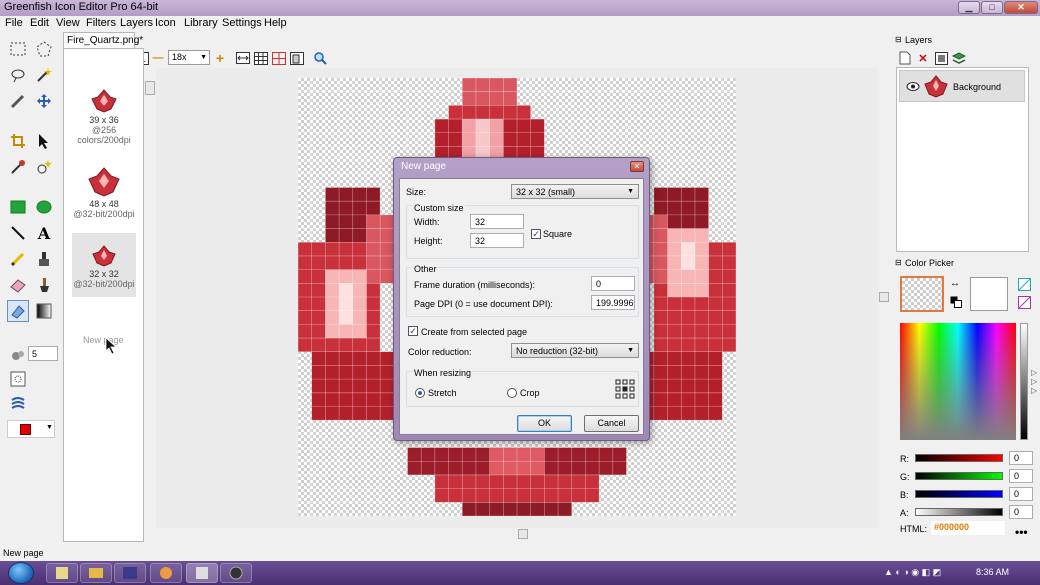  I want to click on html-color-field: #000000, so click(968, 528).